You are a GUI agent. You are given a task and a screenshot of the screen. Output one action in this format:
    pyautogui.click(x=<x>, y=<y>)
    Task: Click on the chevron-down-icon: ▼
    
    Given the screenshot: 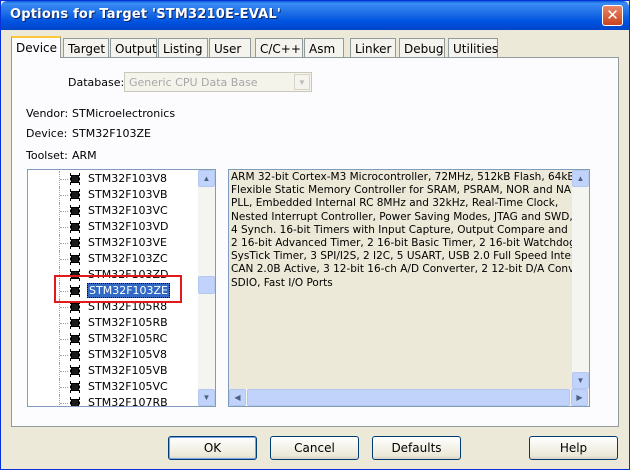 What is the action you would take?
    pyautogui.click(x=302, y=82)
    